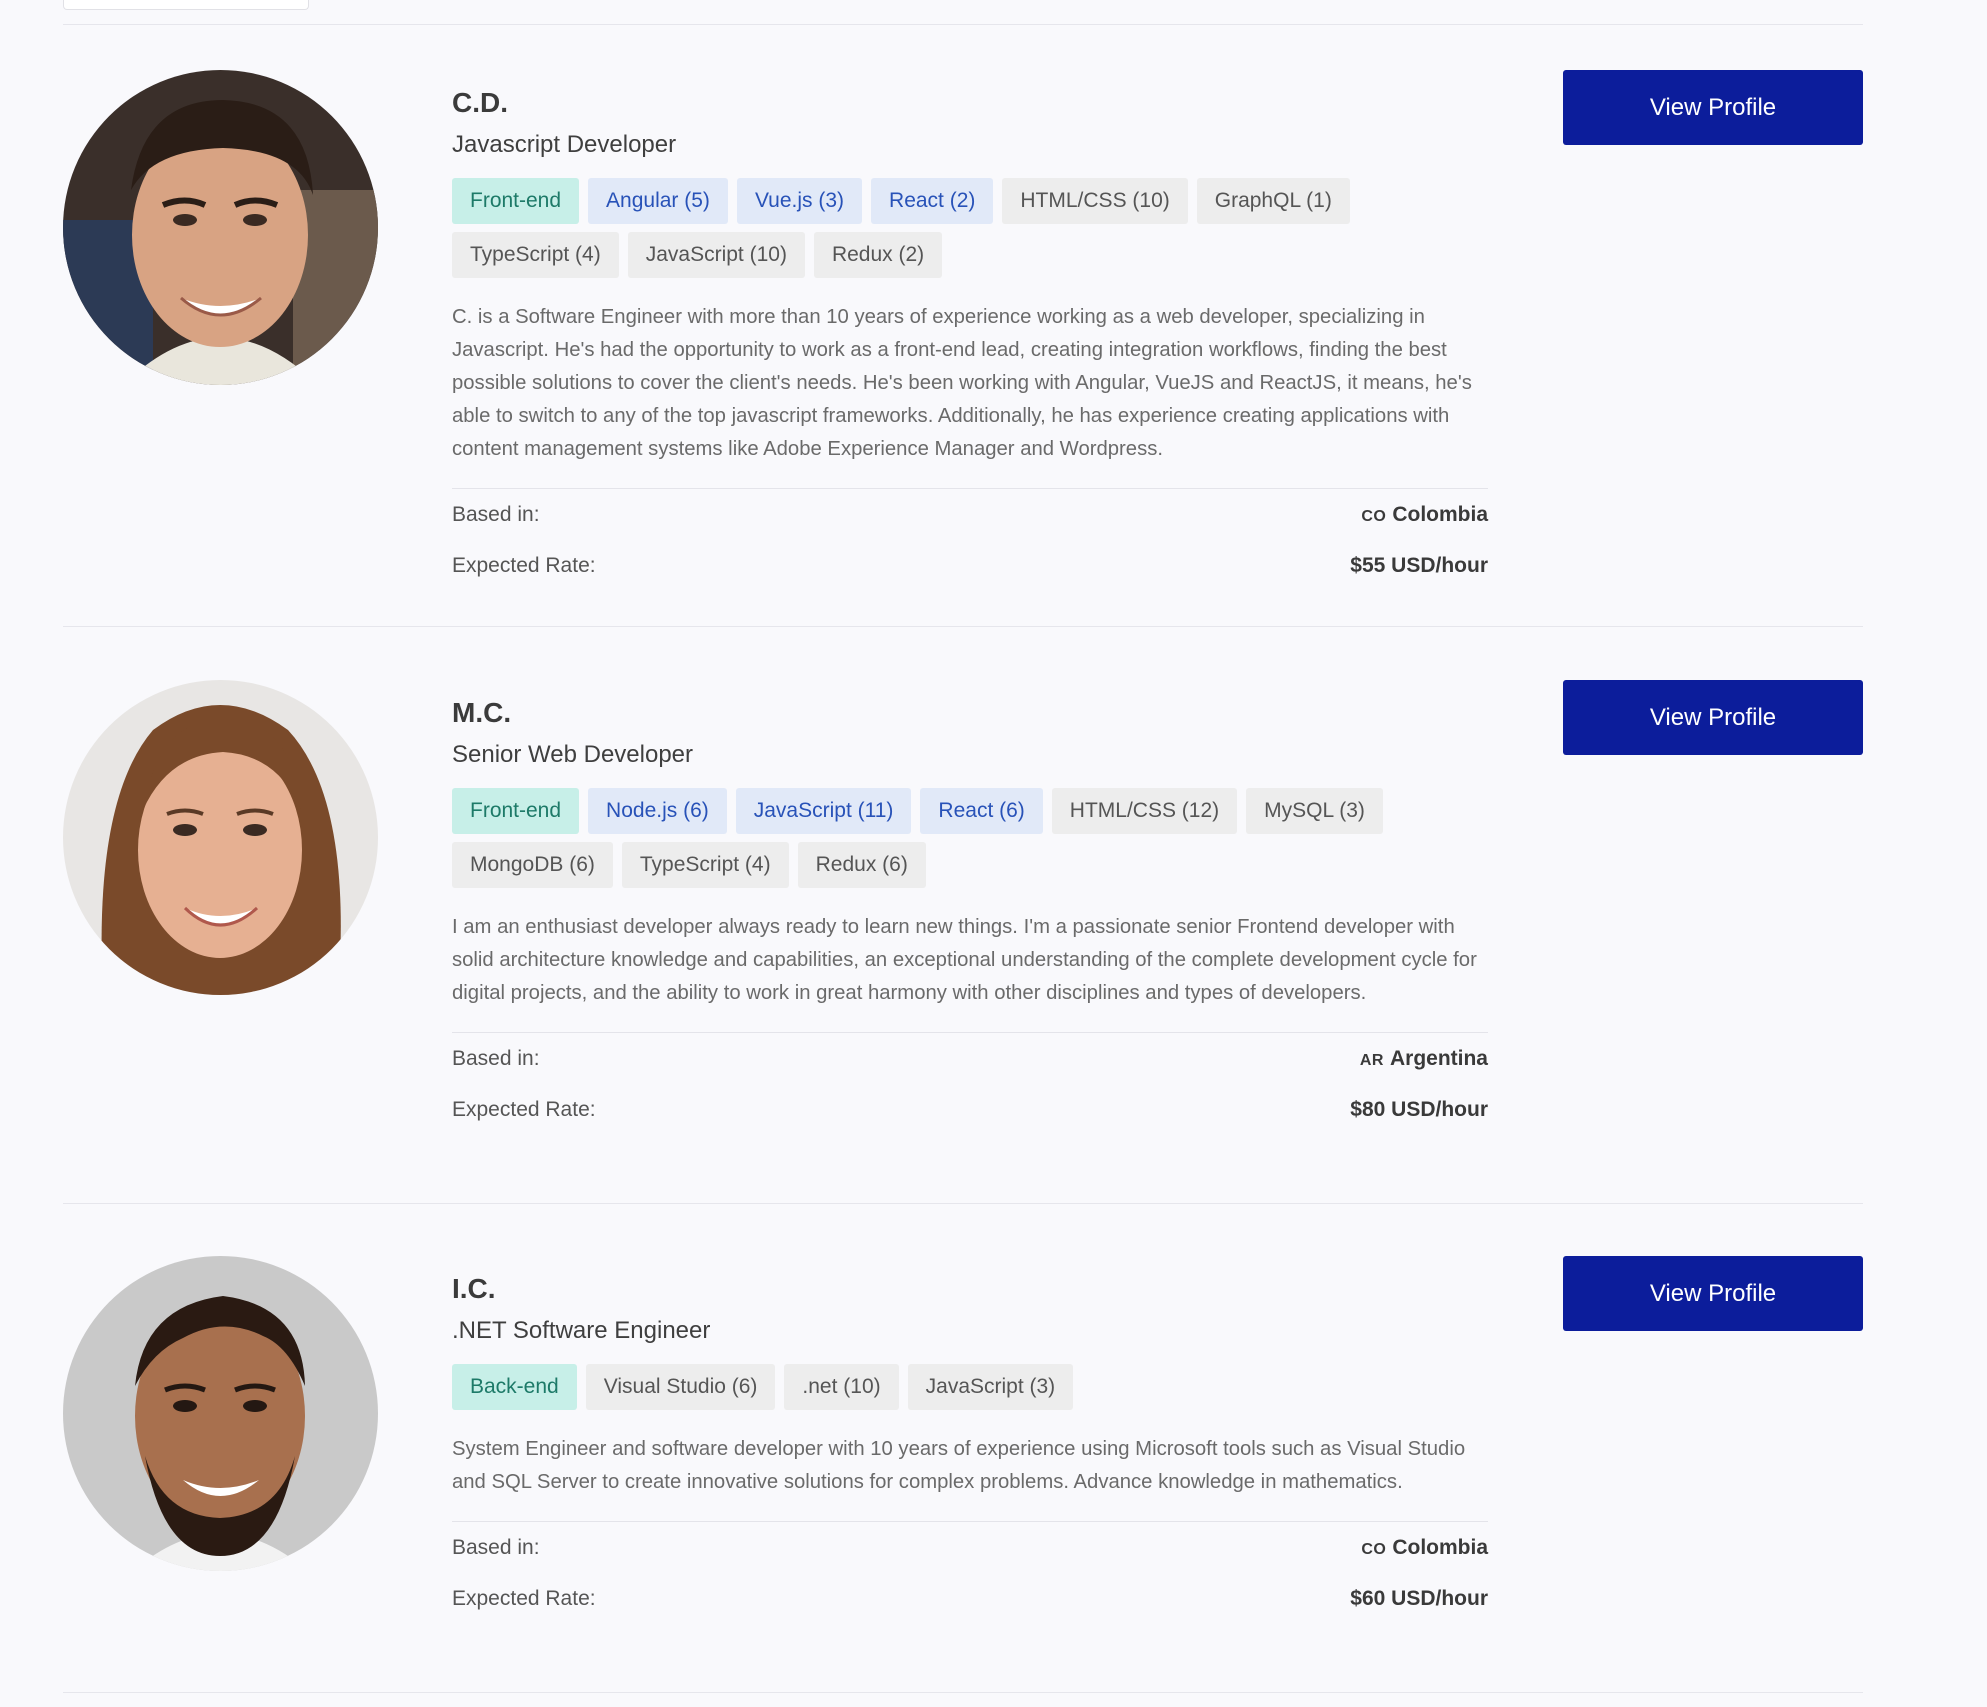 The width and height of the screenshot is (1987, 1707). I want to click on country-code: AR, so click(1371, 1060).